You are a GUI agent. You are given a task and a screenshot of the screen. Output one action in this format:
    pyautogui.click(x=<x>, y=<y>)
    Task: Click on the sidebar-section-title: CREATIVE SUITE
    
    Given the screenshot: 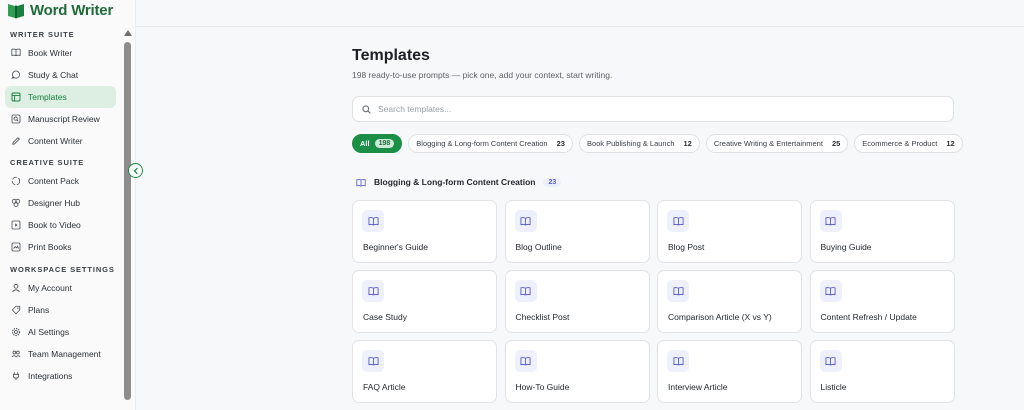 What is the action you would take?
    pyautogui.click(x=47, y=162)
    